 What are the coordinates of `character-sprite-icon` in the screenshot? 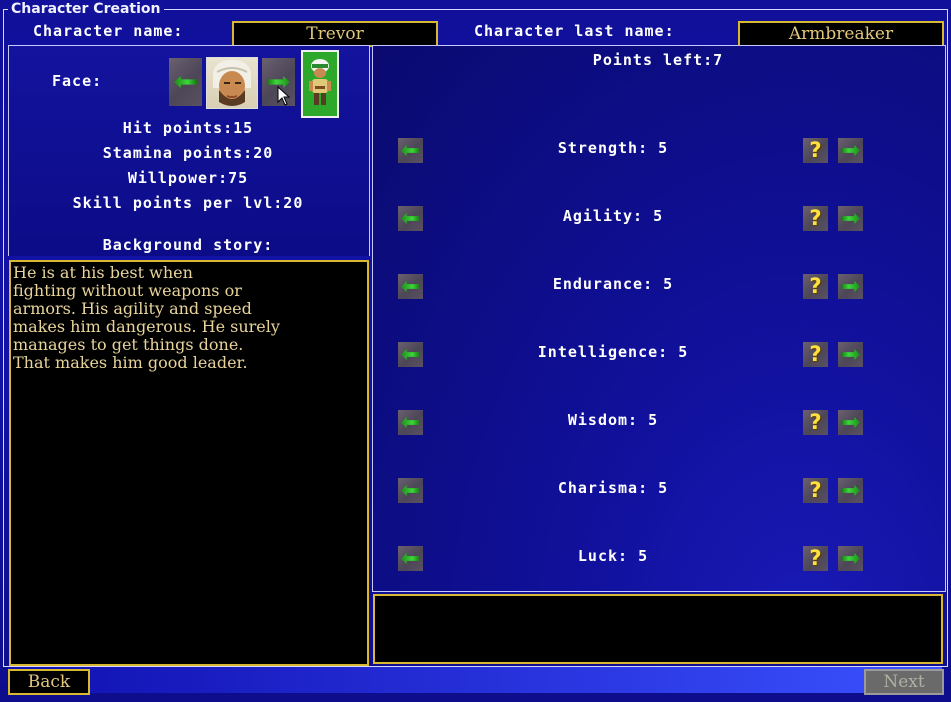 It's located at (320, 82).